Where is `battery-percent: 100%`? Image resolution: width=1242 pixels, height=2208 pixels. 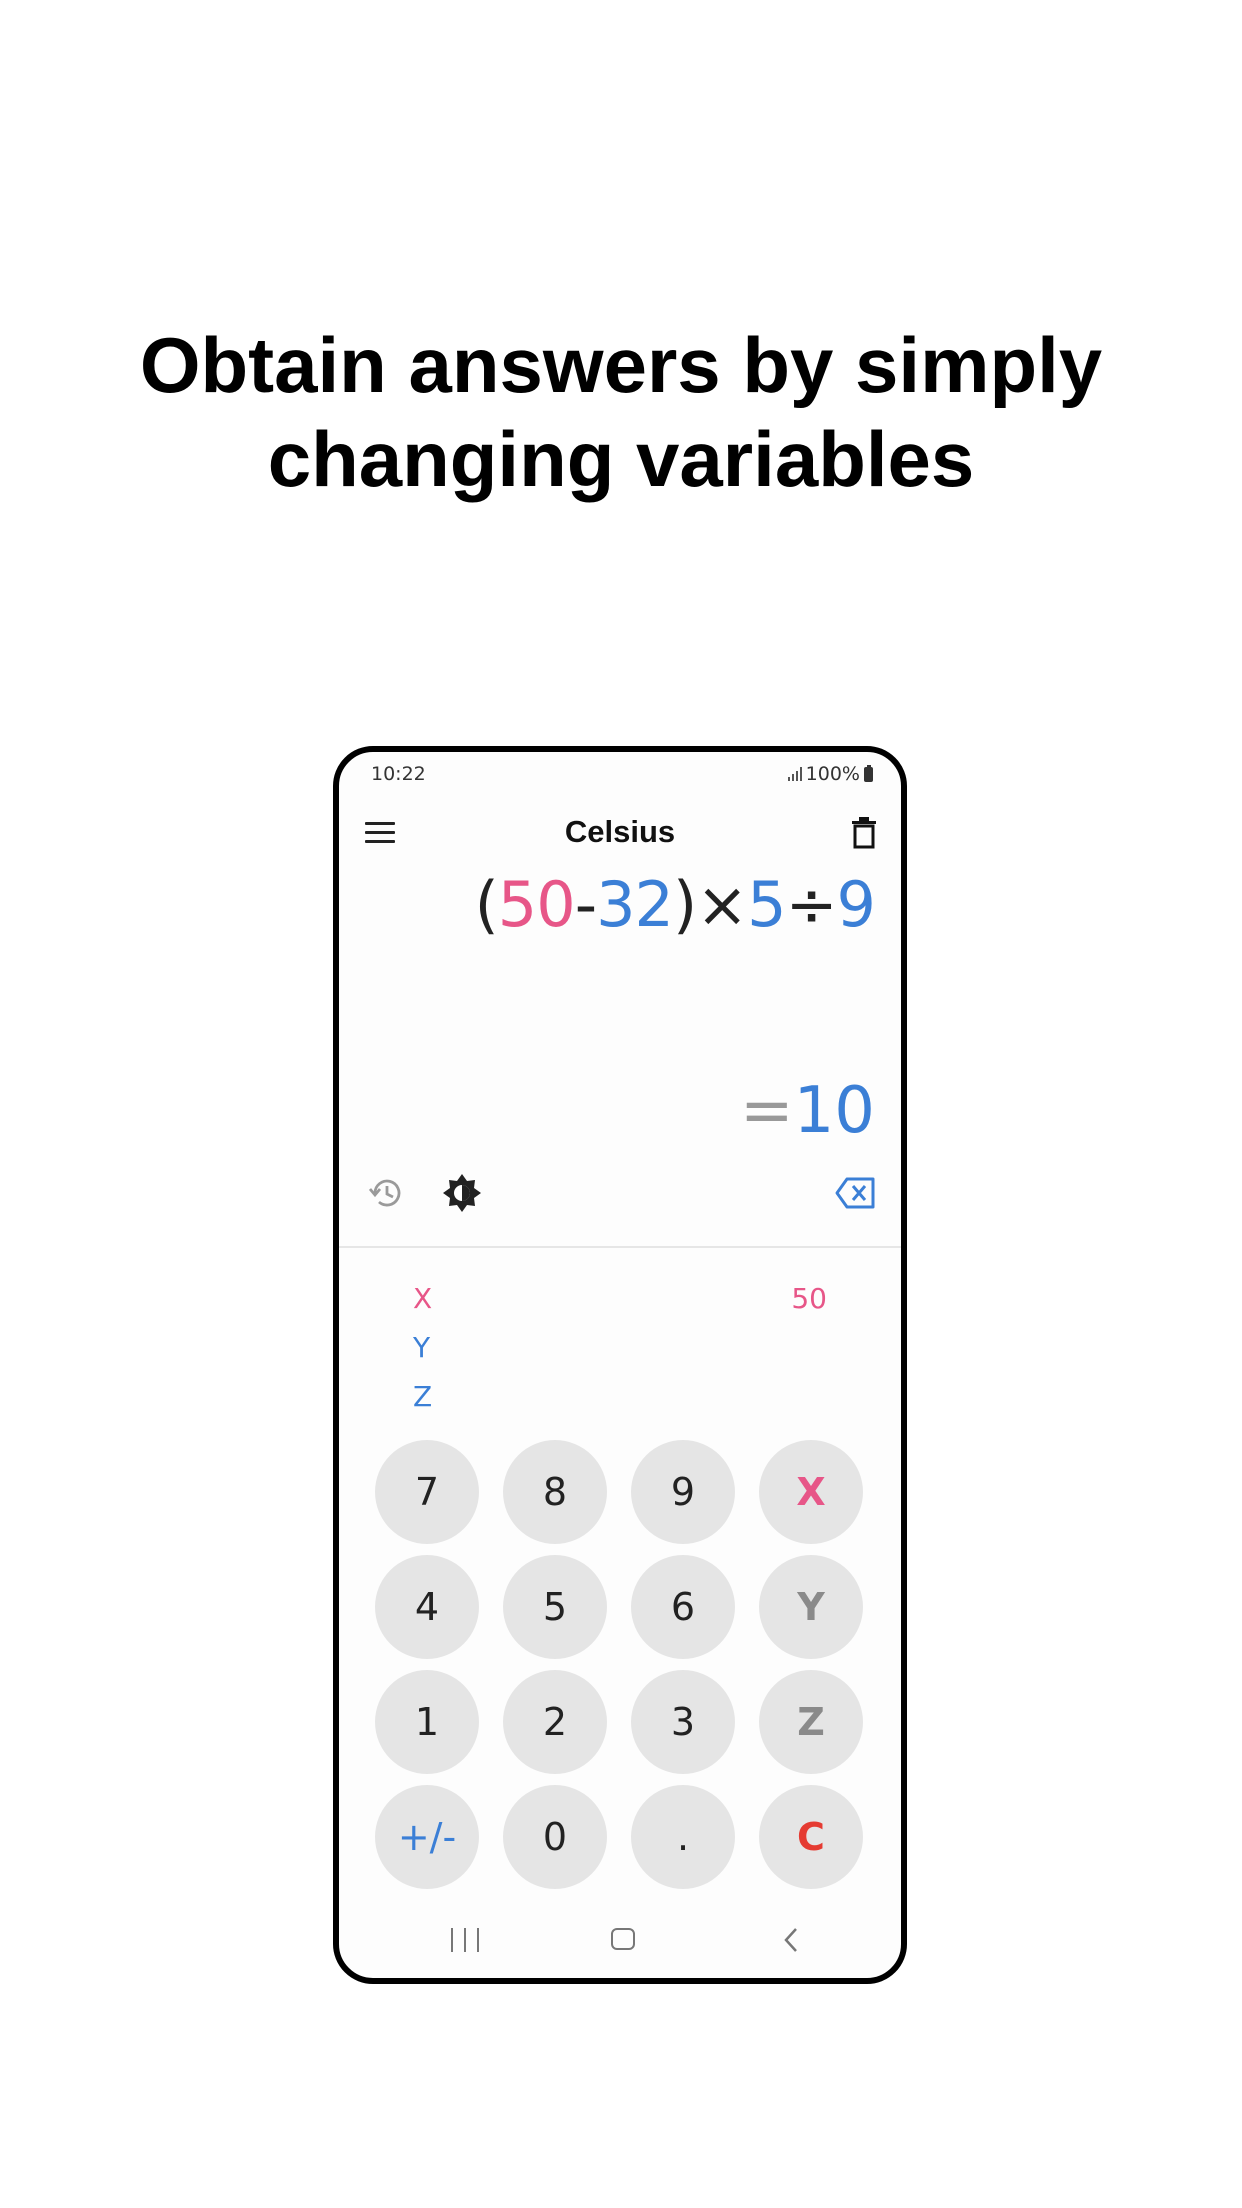 battery-percent: 100% is located at coordinates (832, 774).